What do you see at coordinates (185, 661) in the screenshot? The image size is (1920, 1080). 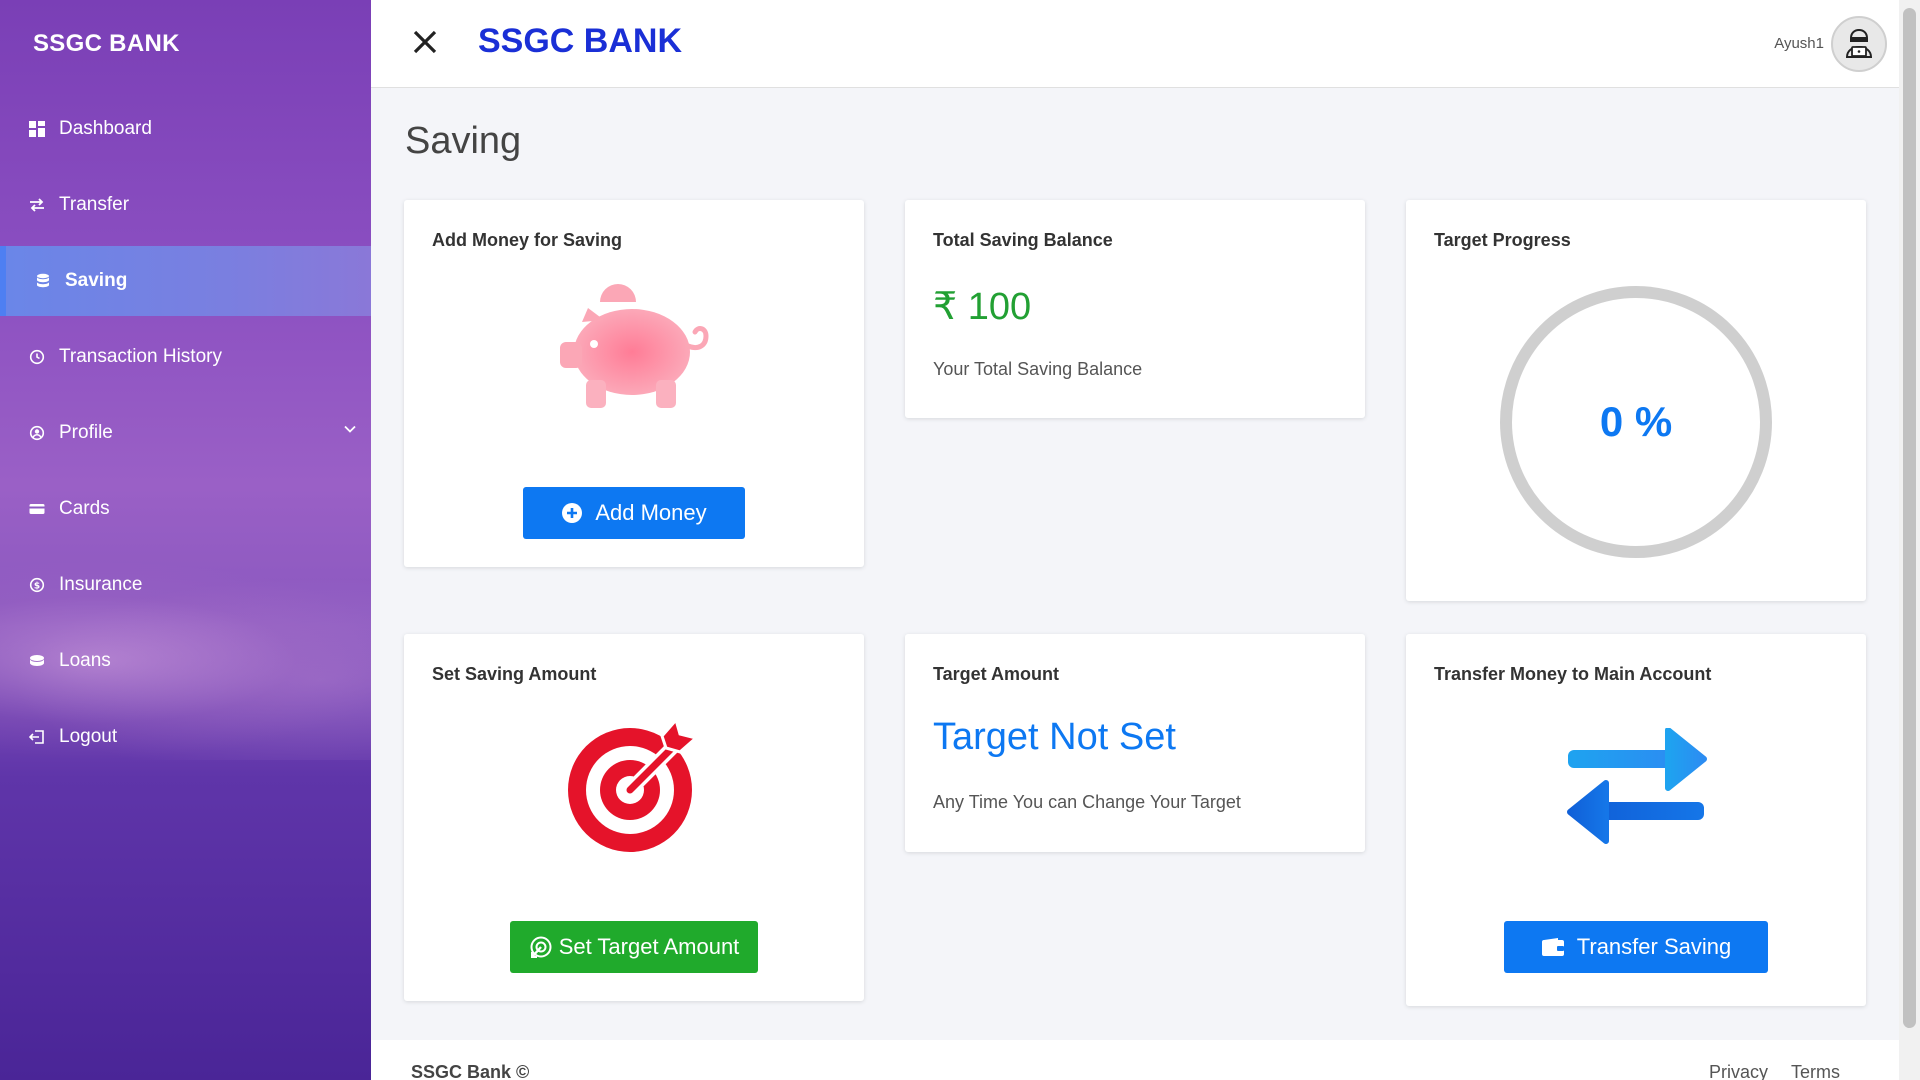 I see `sidebar-item-loans: Loans` at bounding box center [185, 661].